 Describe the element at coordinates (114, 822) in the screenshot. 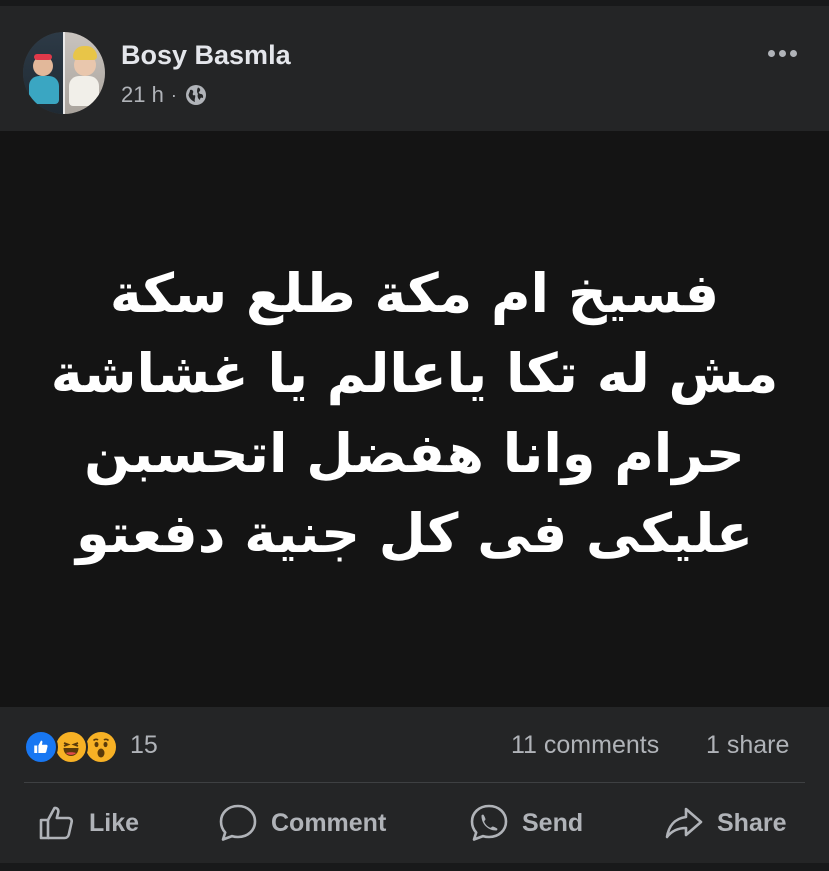

I see `like-label: Like` at that location.